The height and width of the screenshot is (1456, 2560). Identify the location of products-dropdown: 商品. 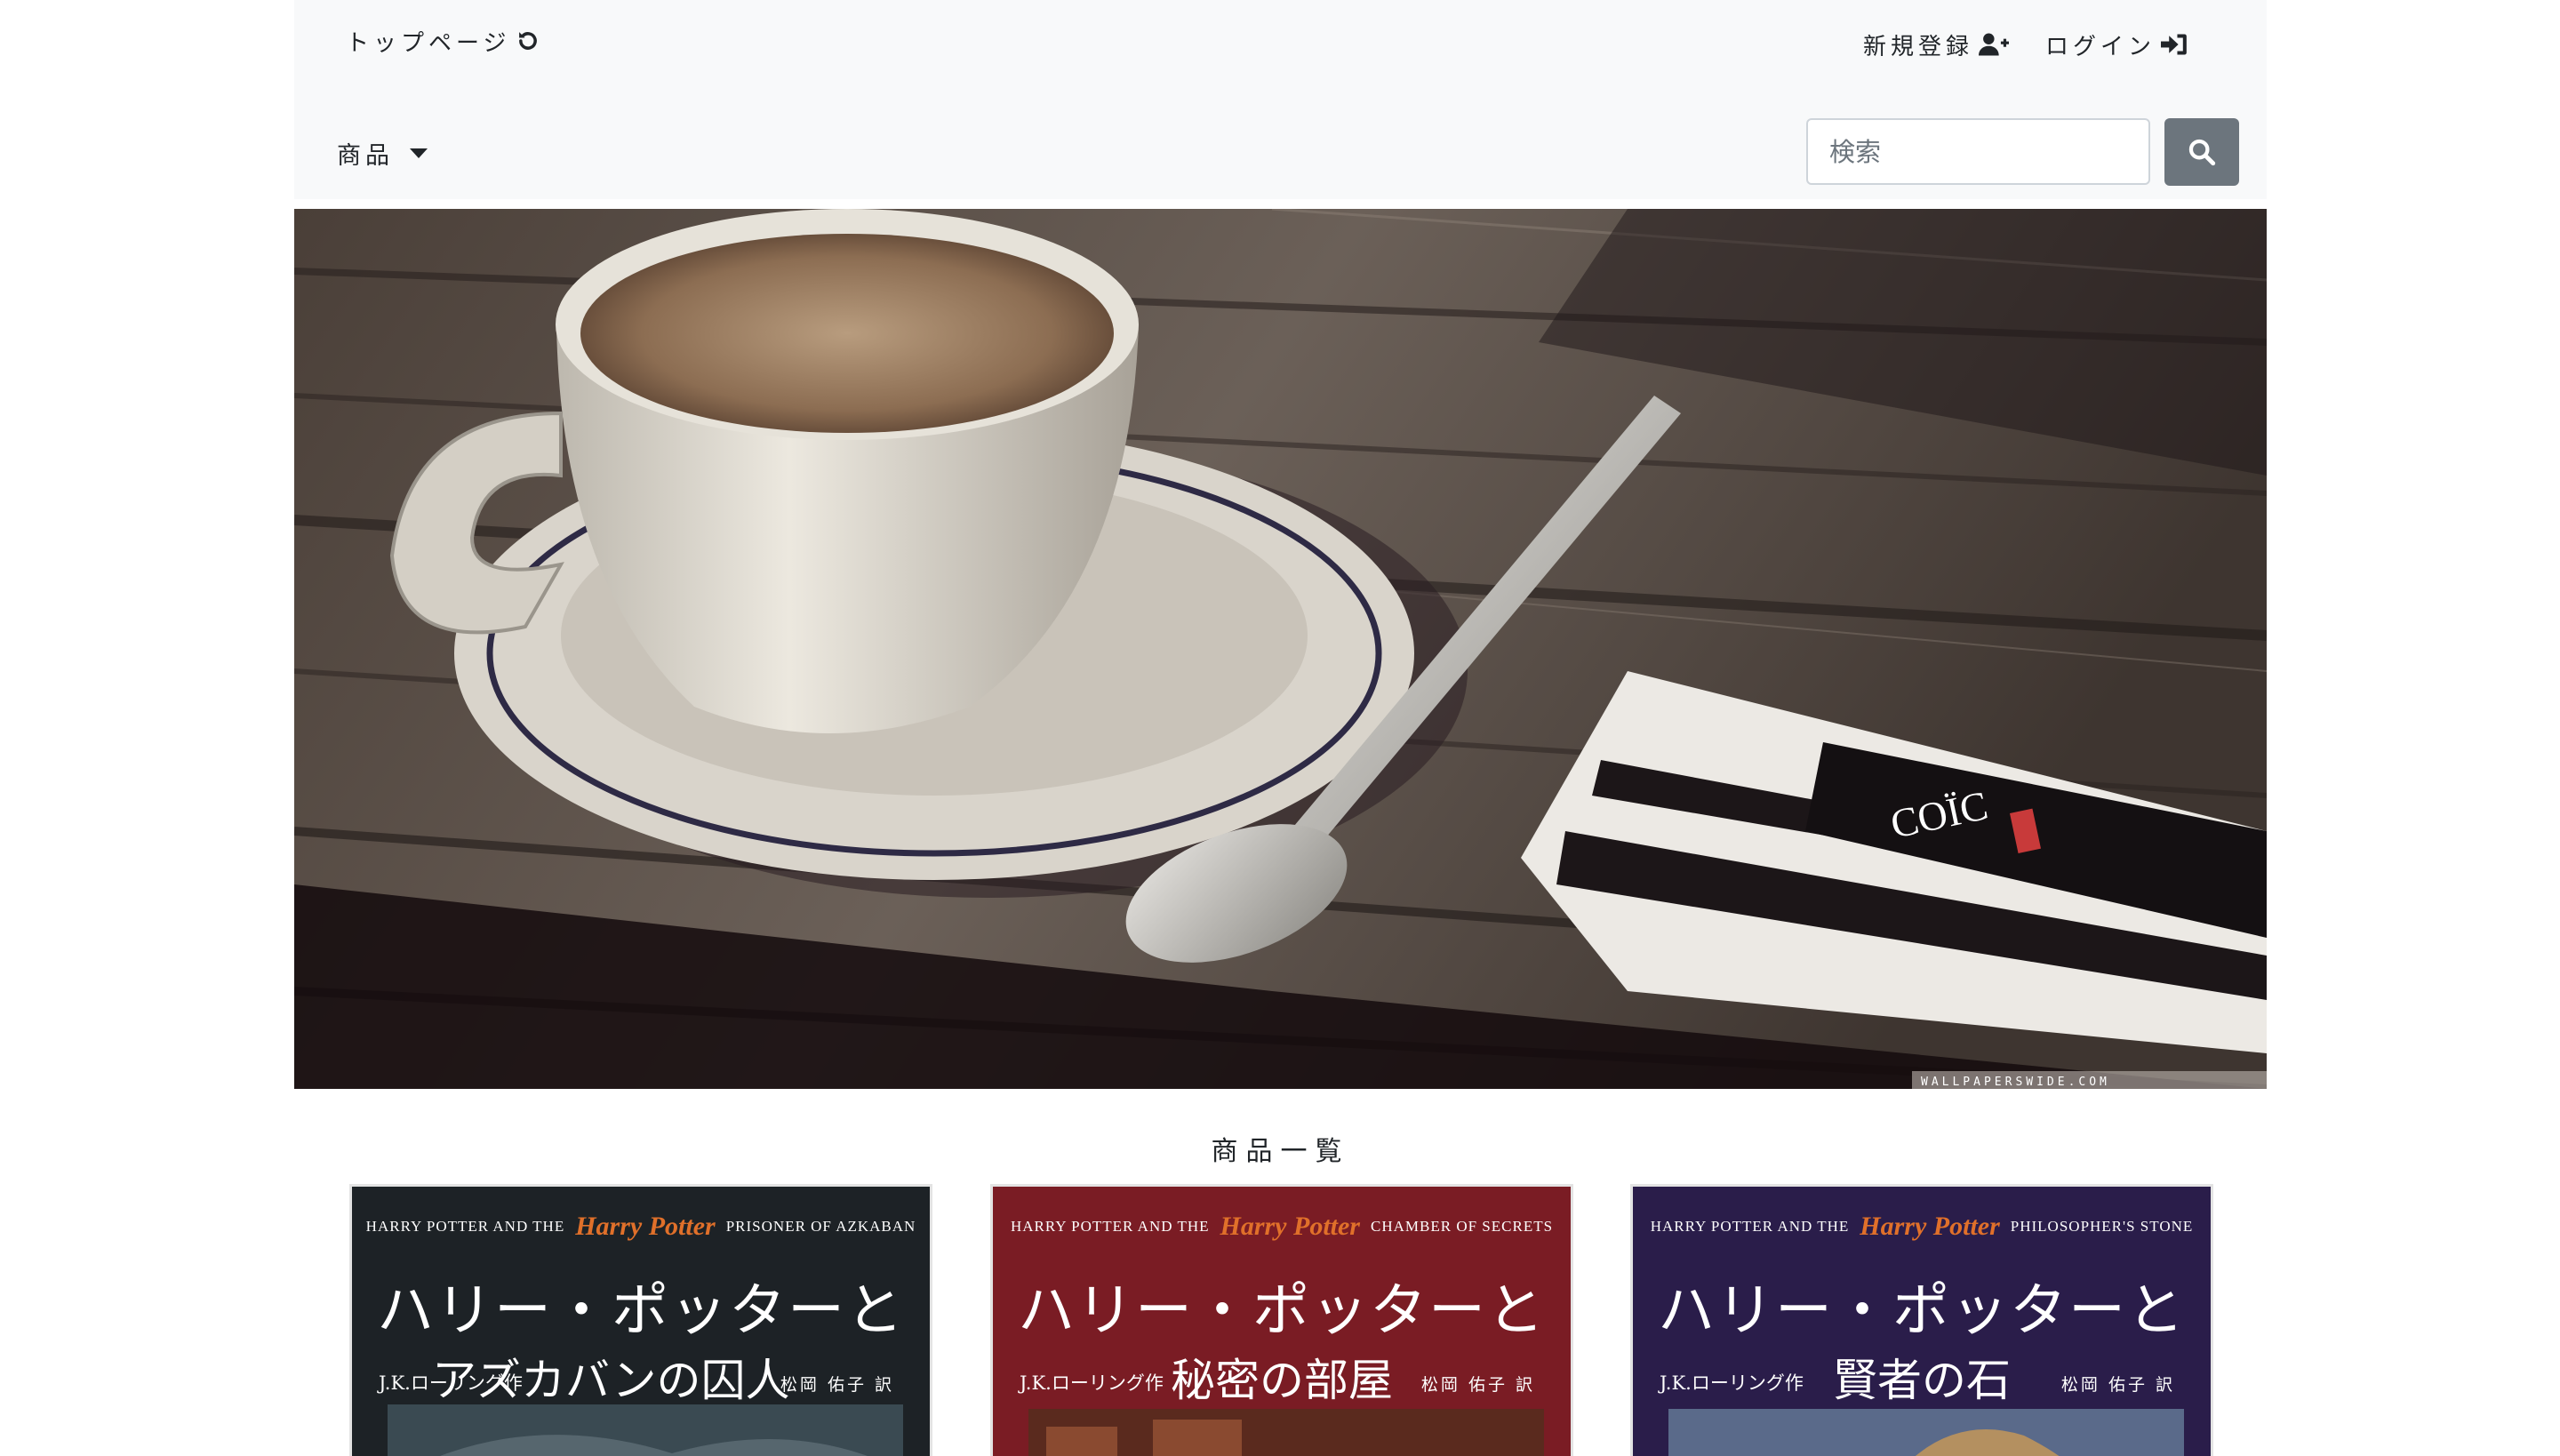
(382, 152).